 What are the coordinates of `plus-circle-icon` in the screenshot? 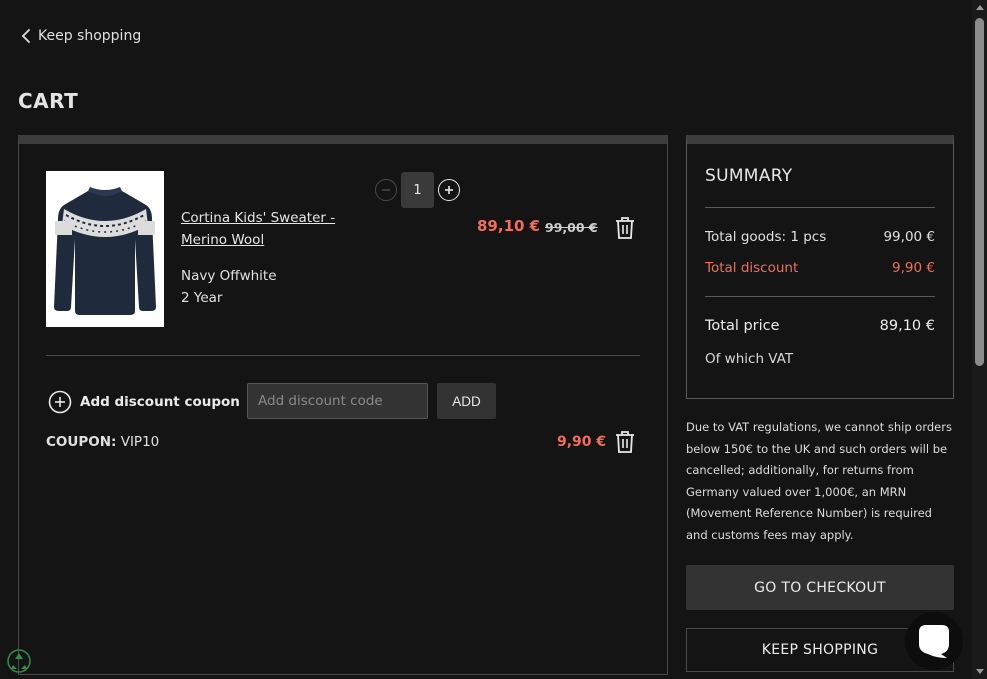 It's located at (60, 402).